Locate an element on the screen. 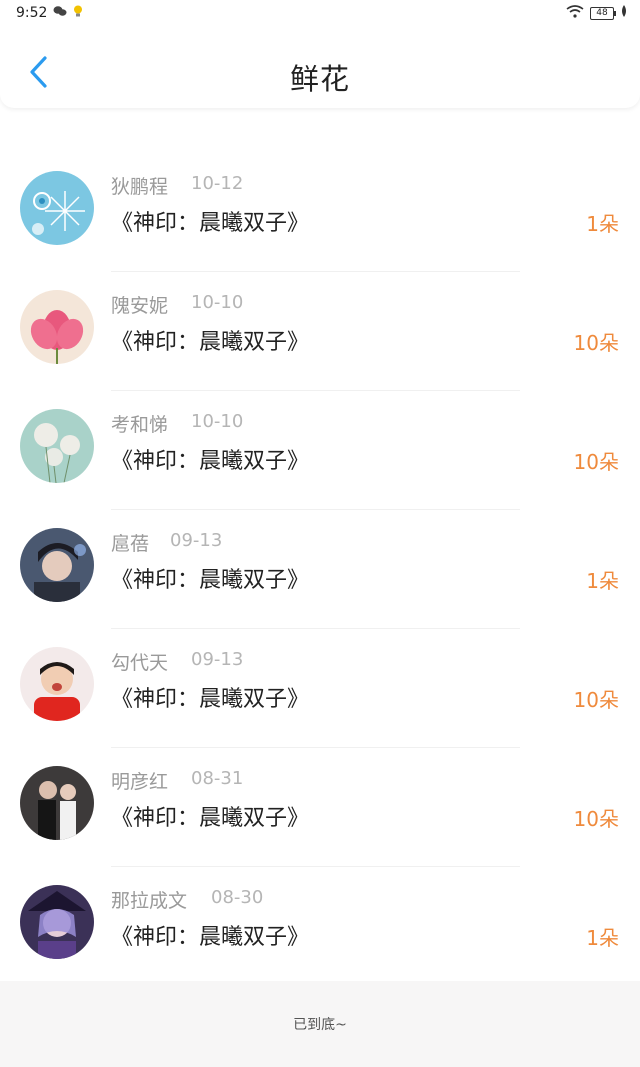 The width and height of the screenshot is (640, 1067). list-item: 隗安妮 10-10 《神印：晨曦双子》 10朵 is located at coordinates (320, 331).